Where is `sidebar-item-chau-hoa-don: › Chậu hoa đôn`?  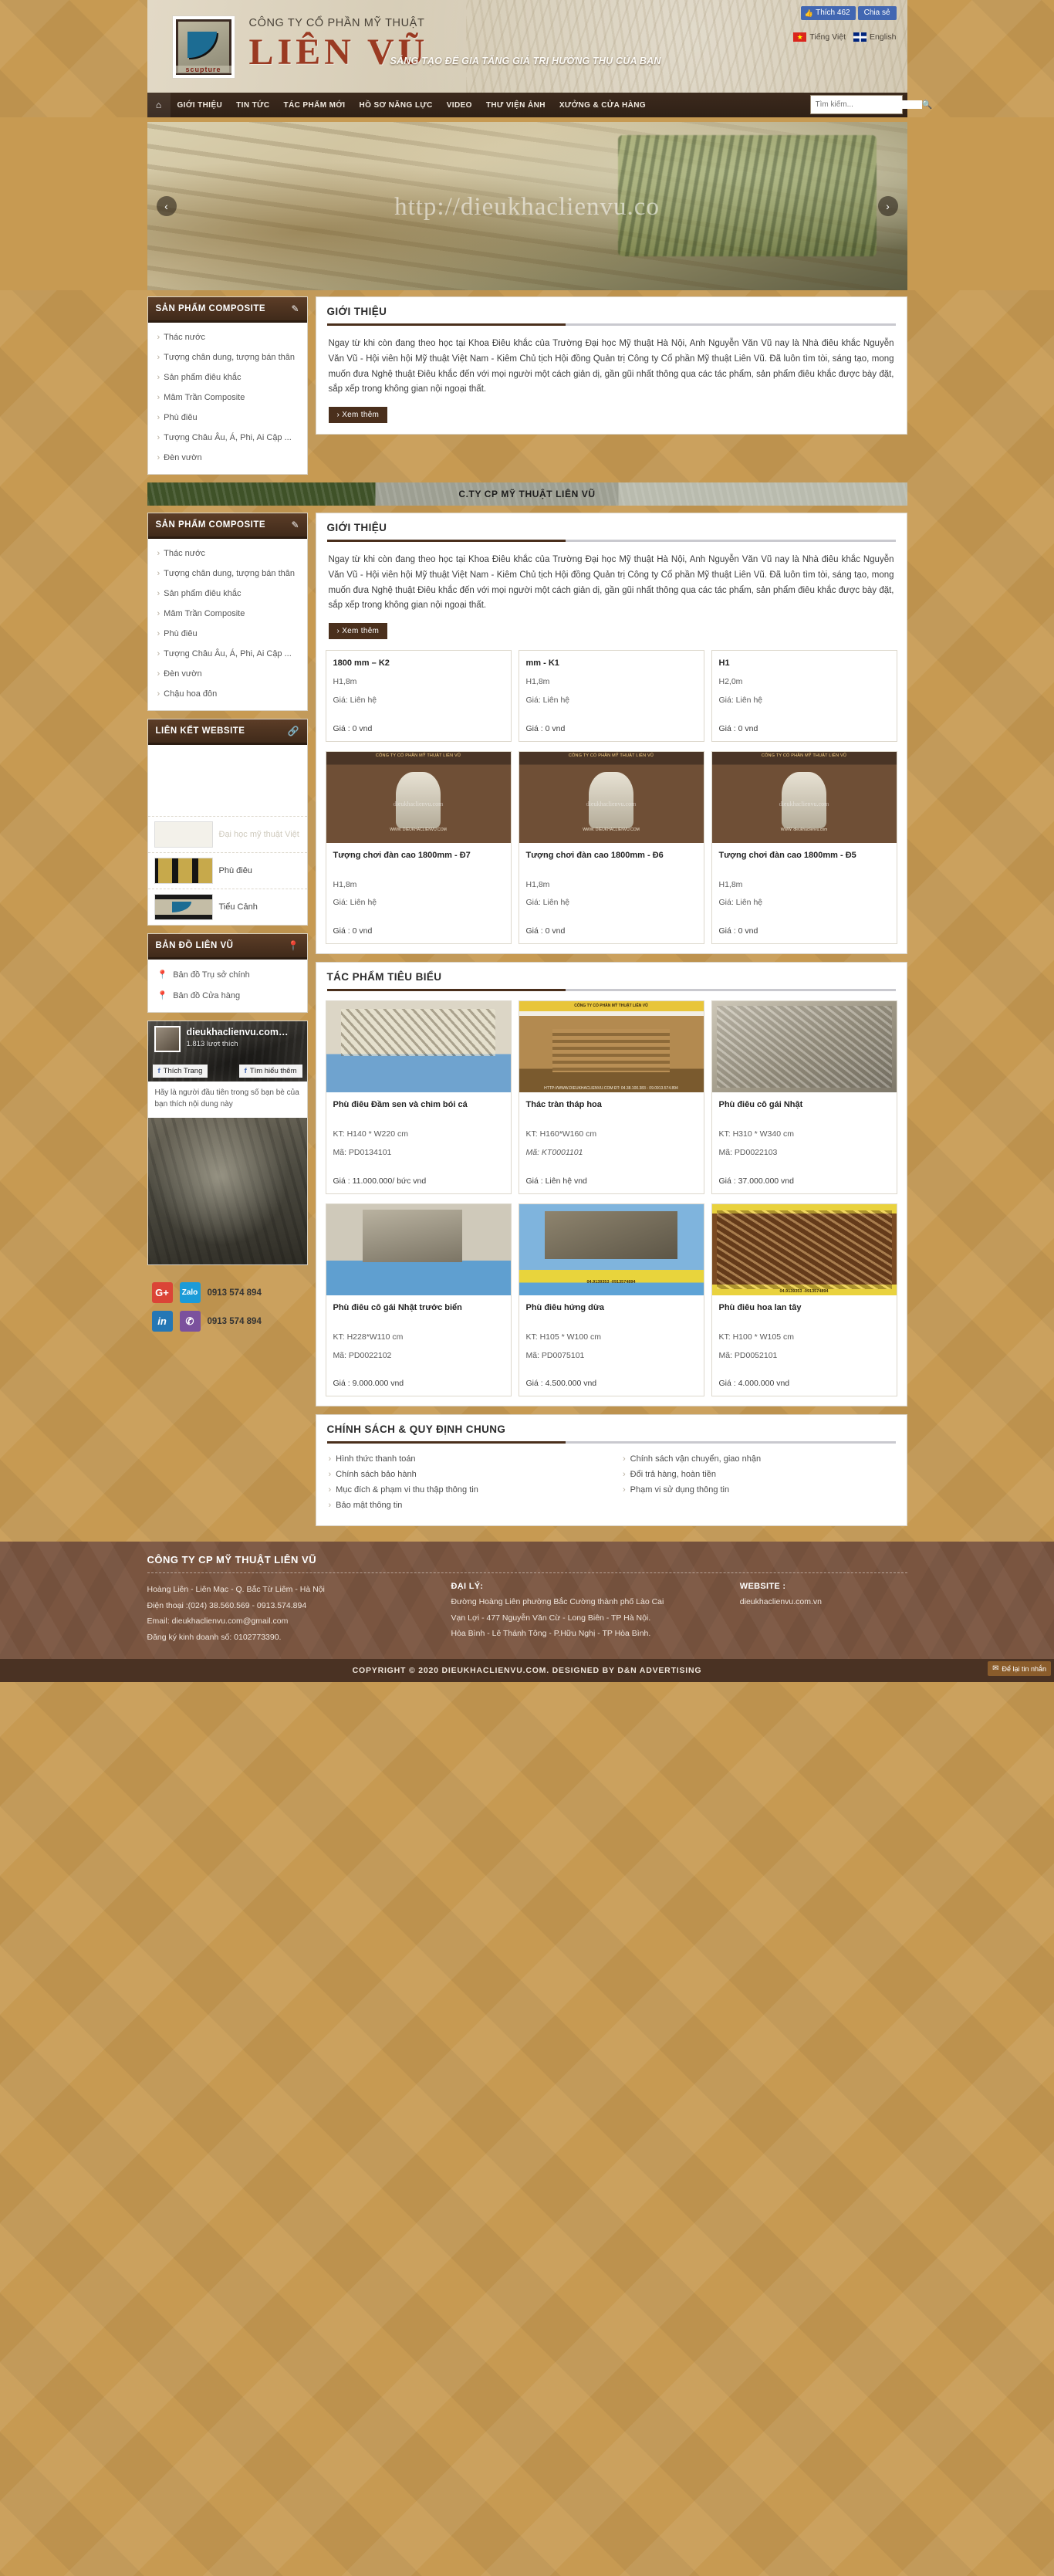
sidebar-item-chau-hoa-don: › Chậu hoa đôn is located at coordinates (227, 694).